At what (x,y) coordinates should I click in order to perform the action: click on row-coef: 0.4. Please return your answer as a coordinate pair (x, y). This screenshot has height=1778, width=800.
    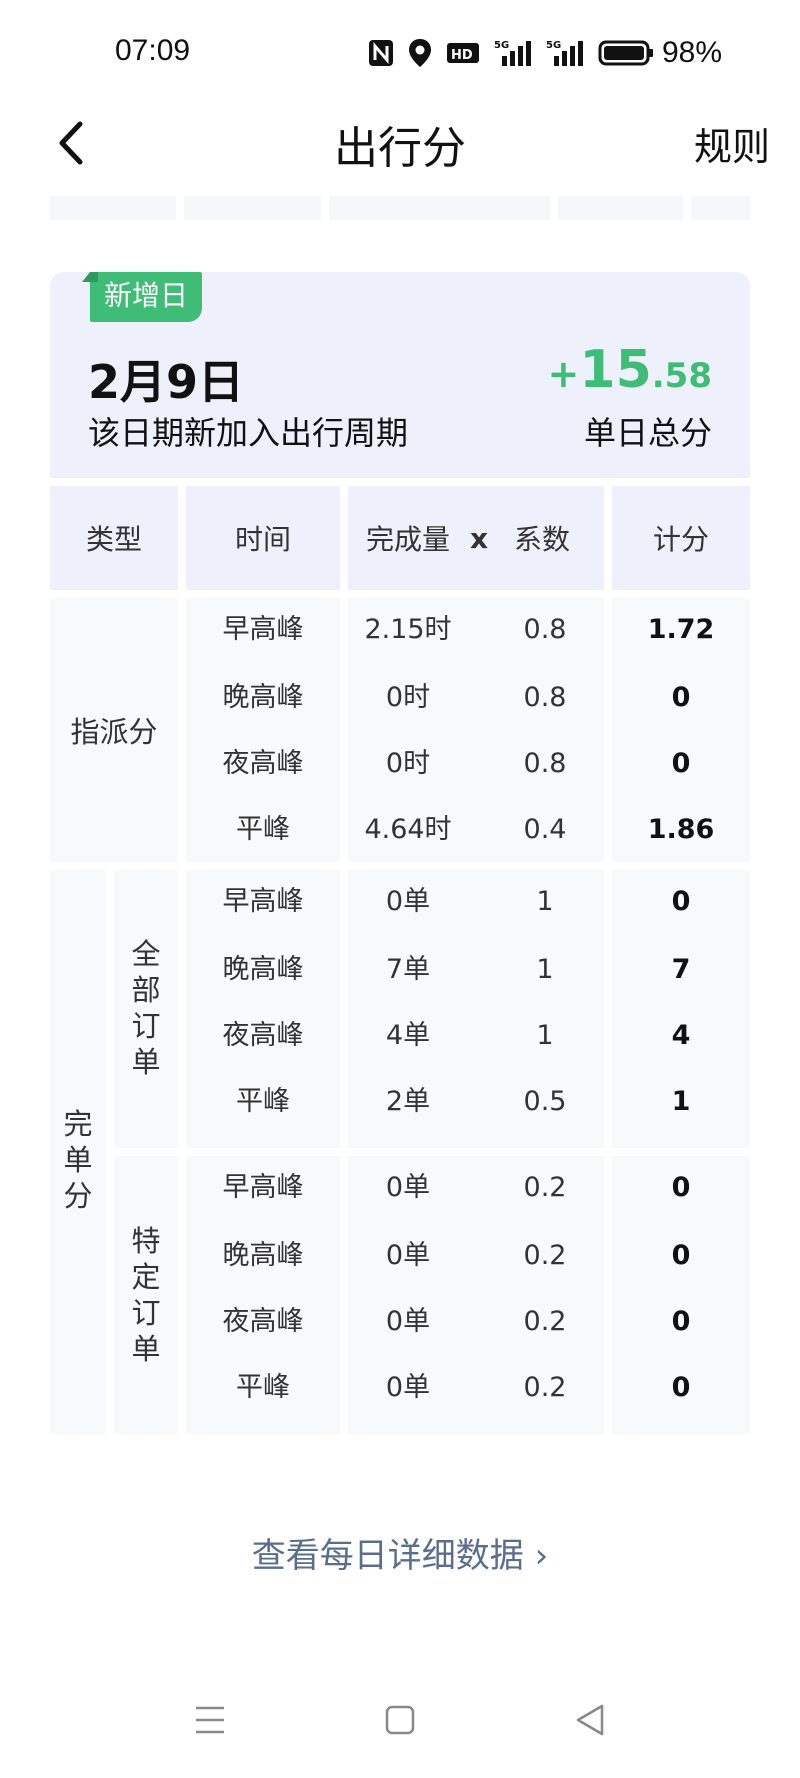
    Looking at the image, I should click on (545, 829).